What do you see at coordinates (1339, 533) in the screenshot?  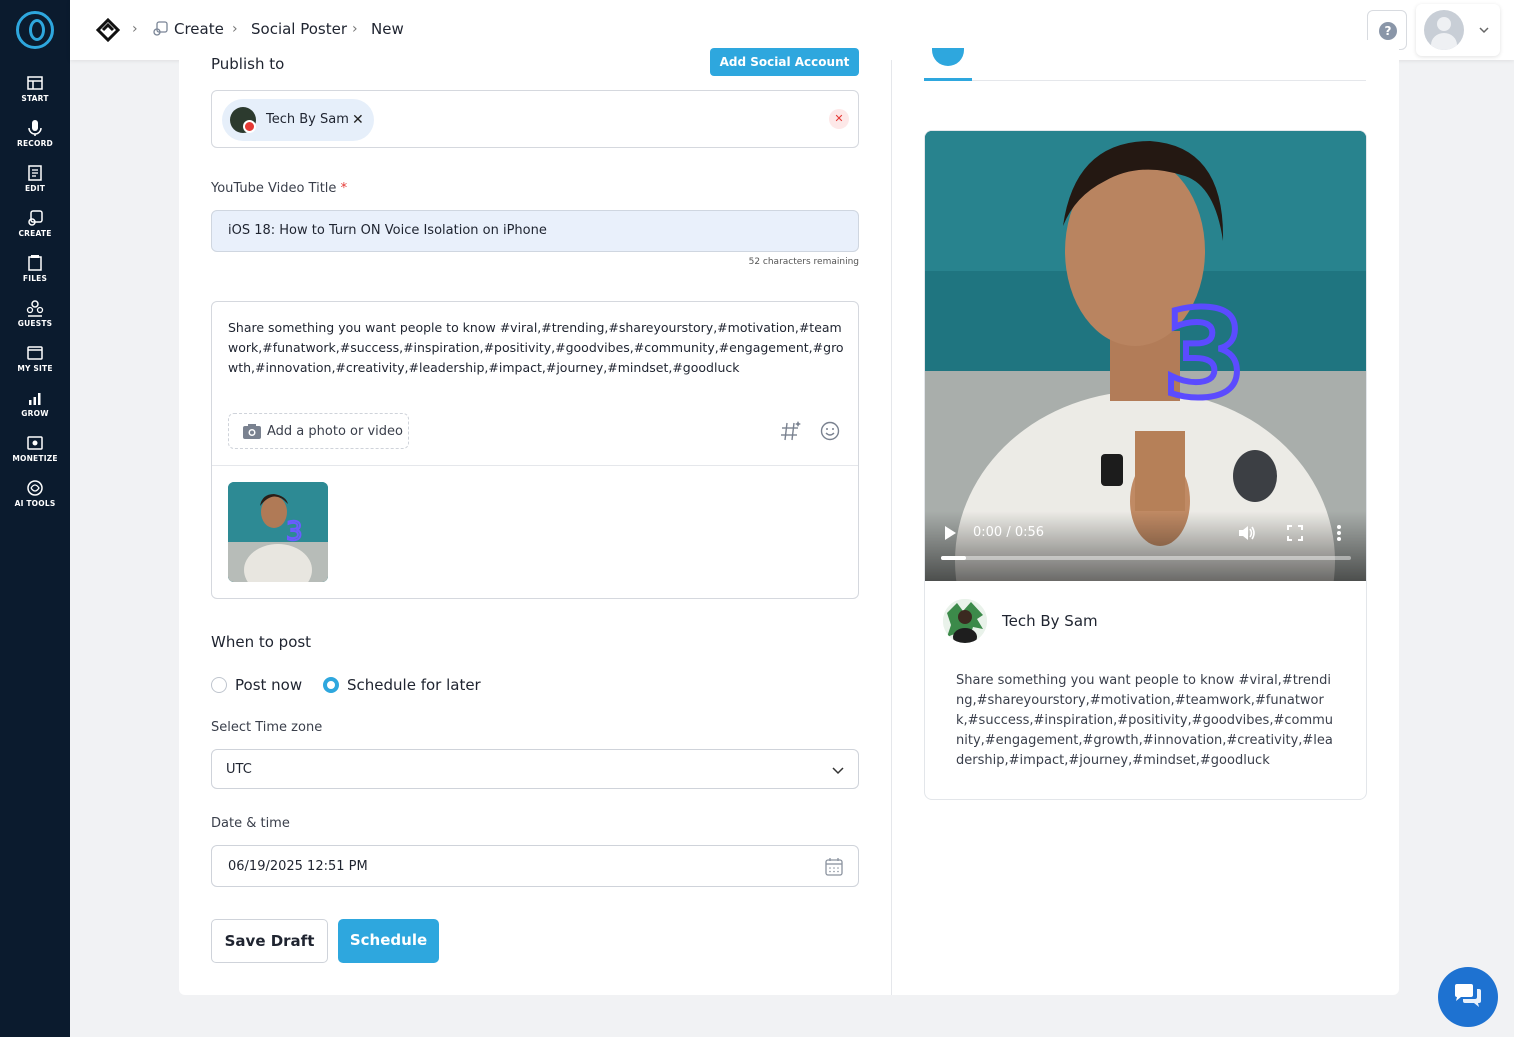 I see `more-options-icon` at bounding box center [1339, 533].